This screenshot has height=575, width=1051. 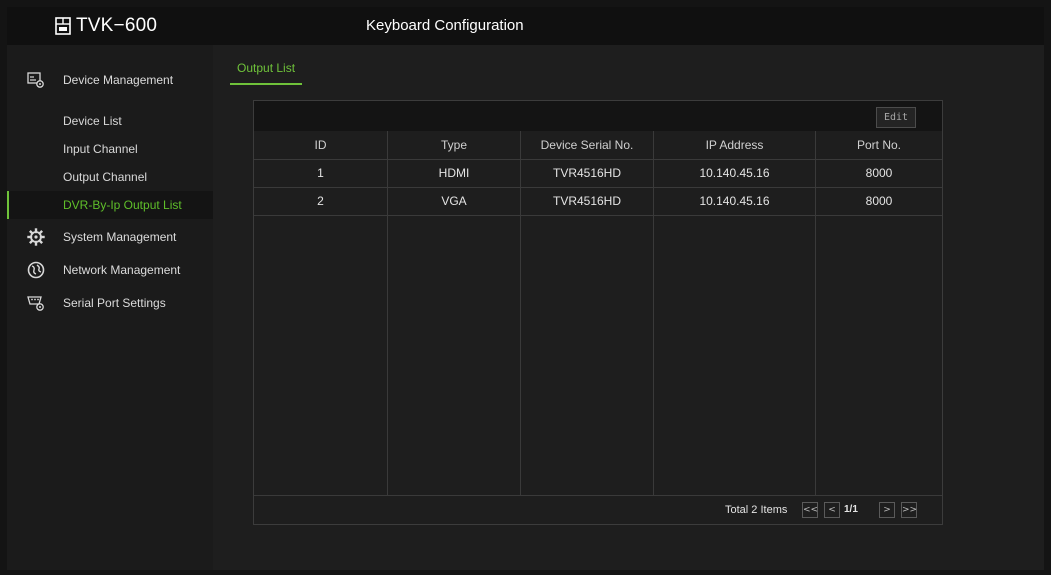 I want to click on menu-serial-port-settings: Serial Port Settings, so click(x=110, y=303).